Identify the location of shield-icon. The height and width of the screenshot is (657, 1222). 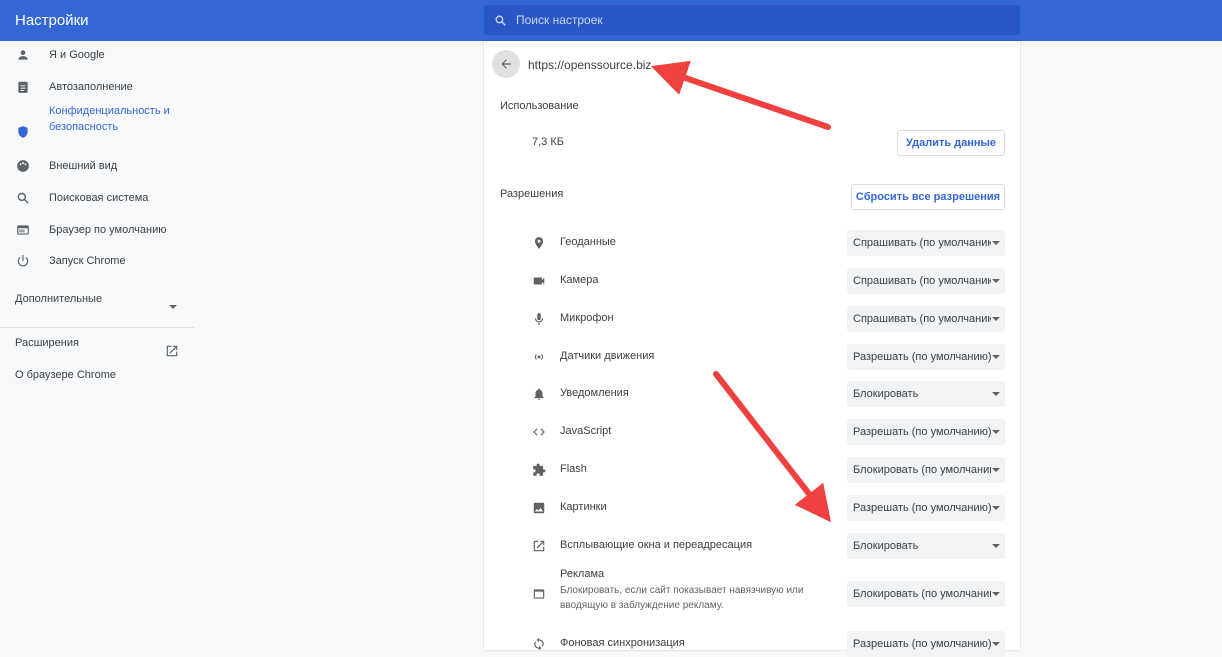
(23, 132).